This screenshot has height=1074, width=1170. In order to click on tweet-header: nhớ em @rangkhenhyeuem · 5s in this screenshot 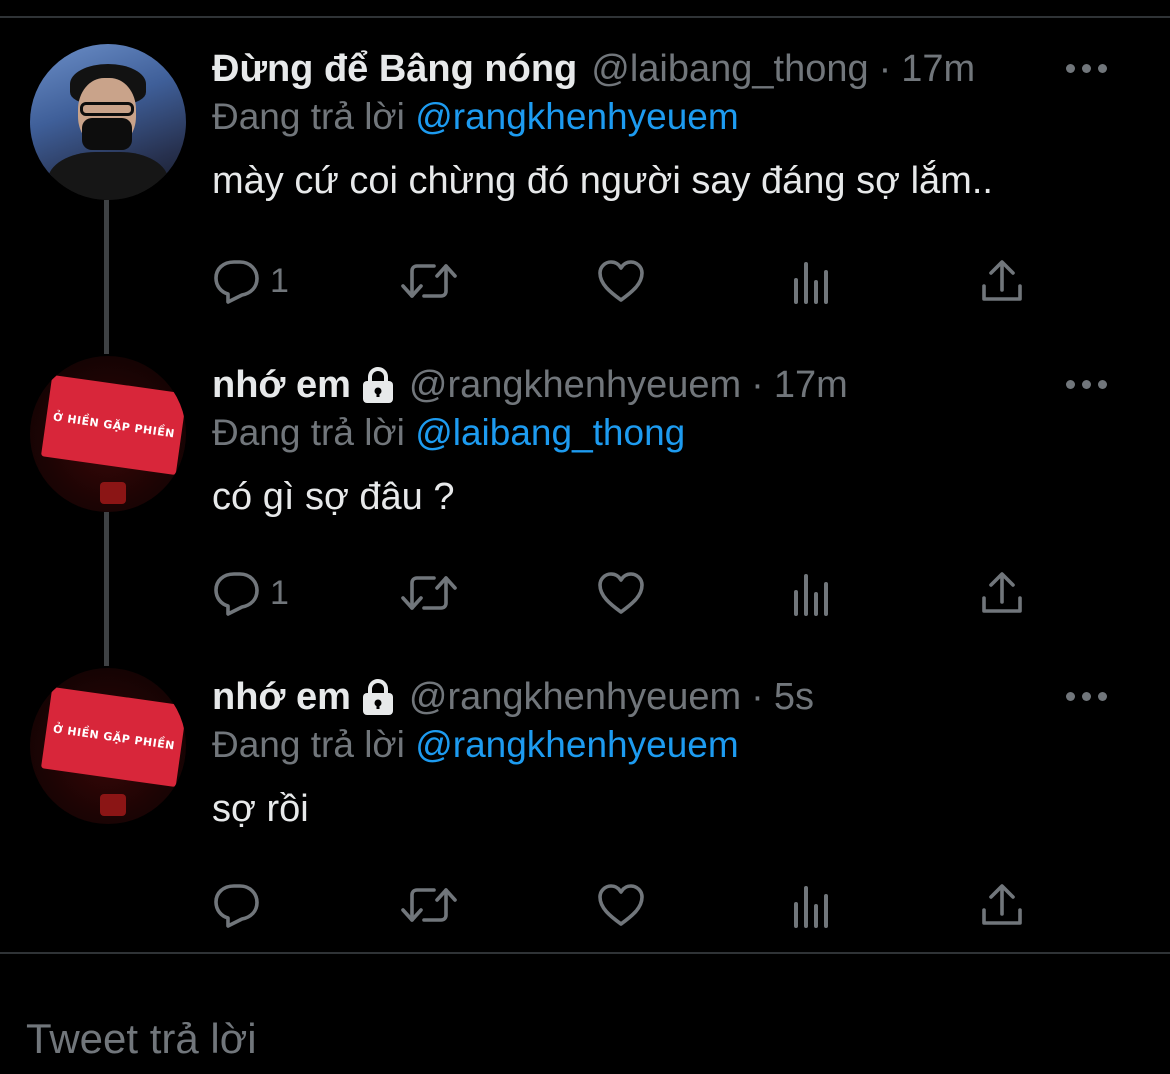, I will do `click(671, 697)`.